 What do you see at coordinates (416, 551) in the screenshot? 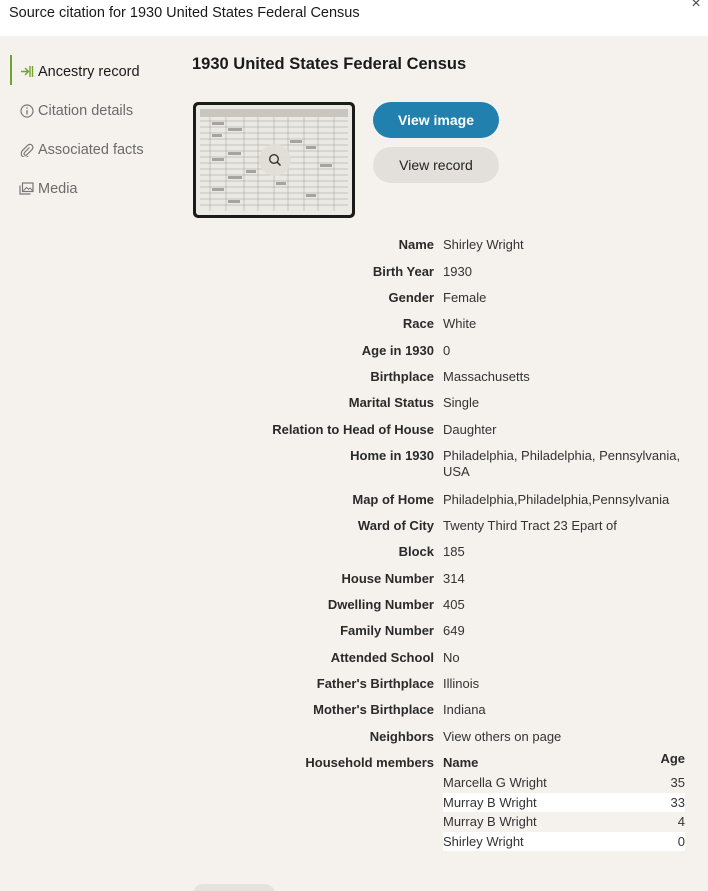
I see `field-label: Block` at bounding box center [416, 551].